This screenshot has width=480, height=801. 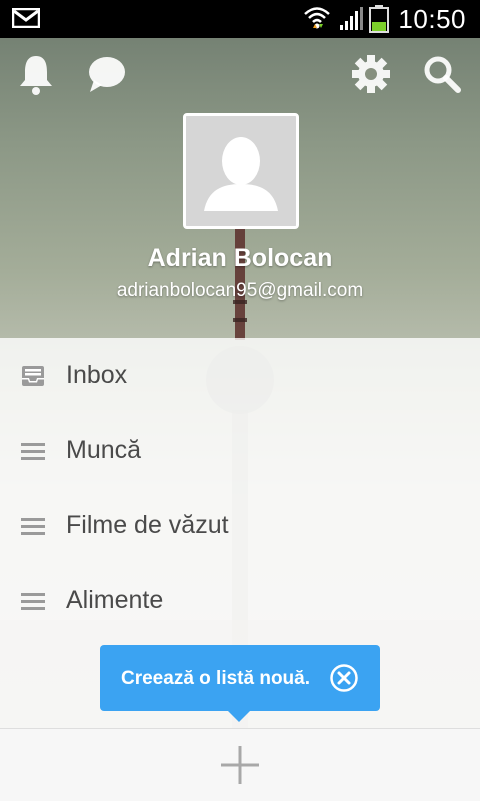 I want to click on close-circle-icon, so click(x=344, y=678).